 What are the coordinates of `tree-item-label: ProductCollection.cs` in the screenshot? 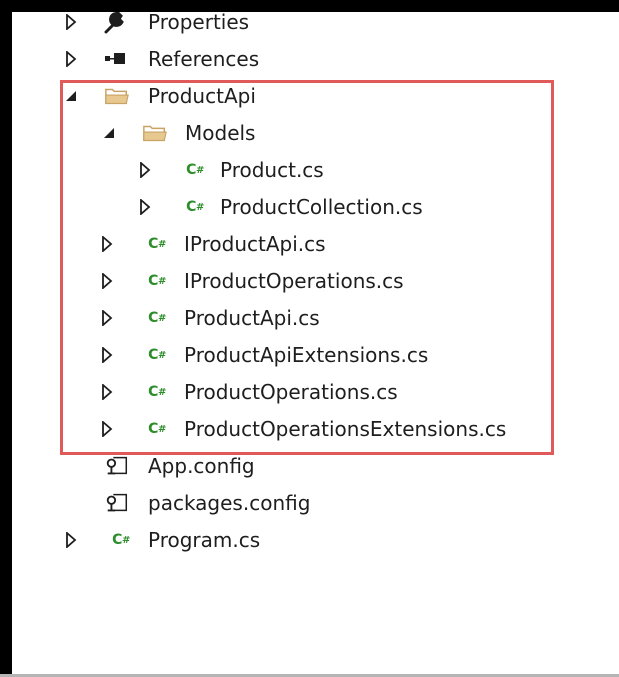 It's located at (321, 207).